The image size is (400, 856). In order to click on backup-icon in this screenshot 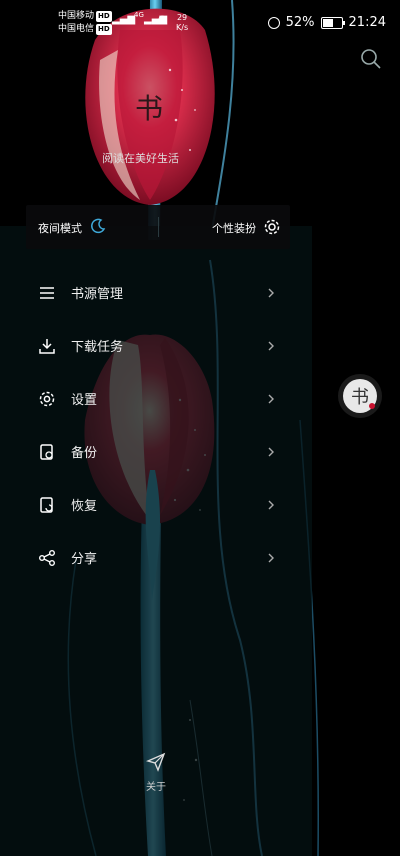, I will do `click(46, 451)`.